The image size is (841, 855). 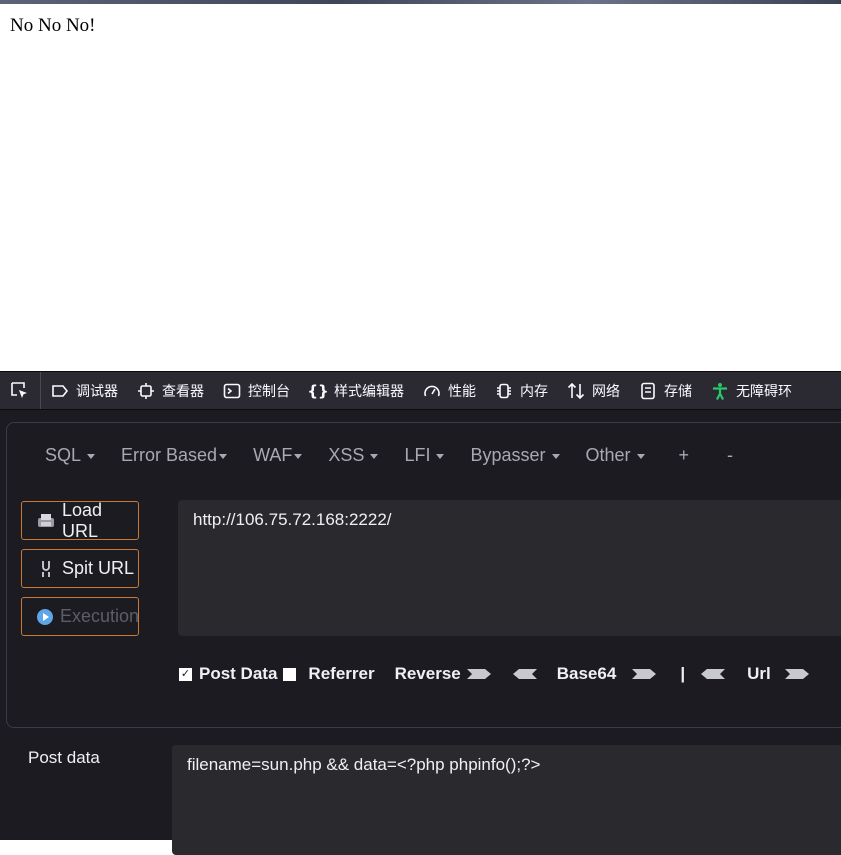 I want to click on menu-lfi: LFI, so click(x=424, y=455).